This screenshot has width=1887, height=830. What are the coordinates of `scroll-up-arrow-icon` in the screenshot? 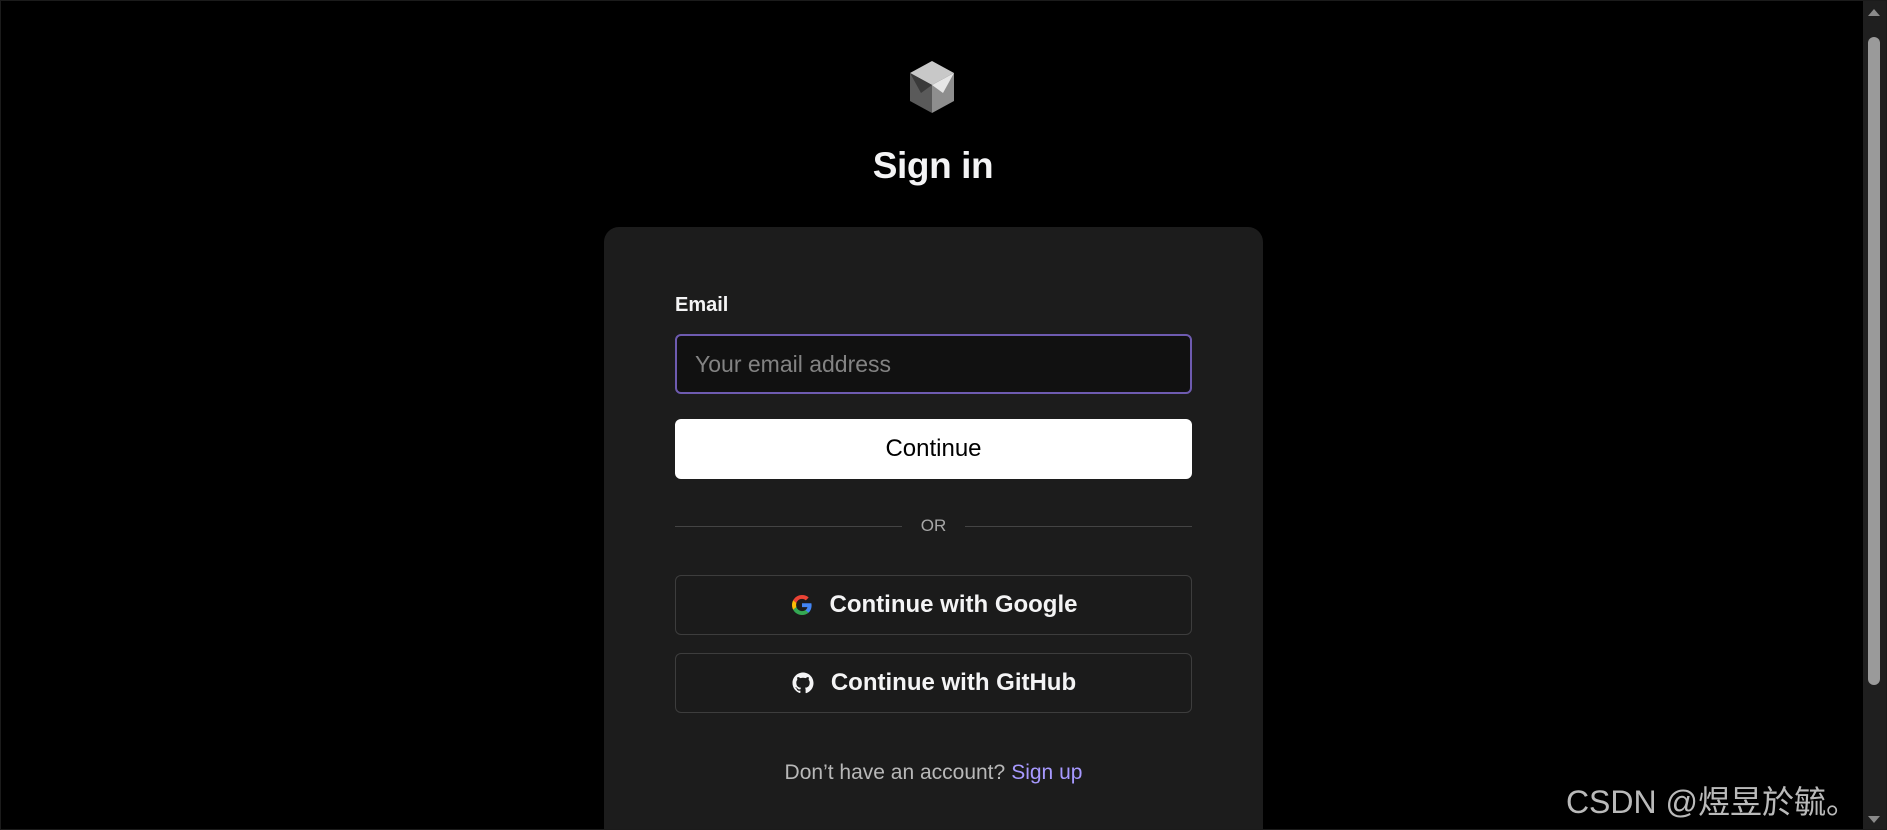 It's located at (1874, 12).